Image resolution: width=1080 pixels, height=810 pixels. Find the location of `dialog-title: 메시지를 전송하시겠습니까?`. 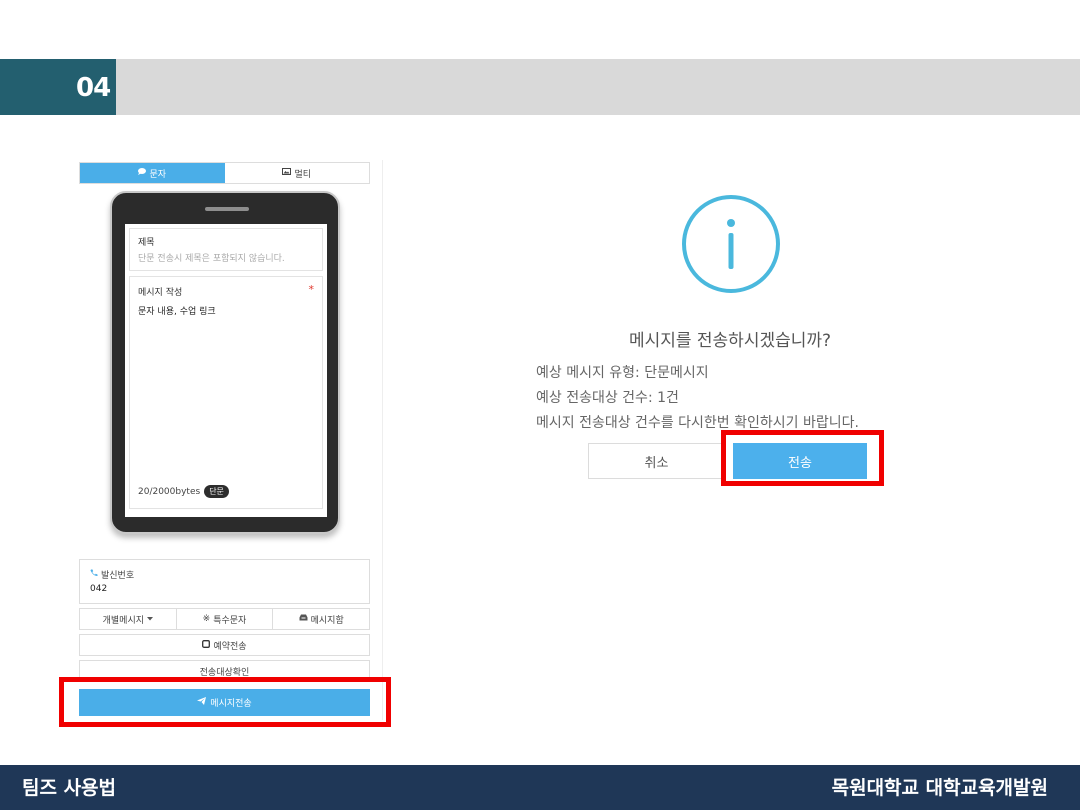

dialog-title: 메시지를 전송하시겠습니까? is located at coordinates (730, 341).